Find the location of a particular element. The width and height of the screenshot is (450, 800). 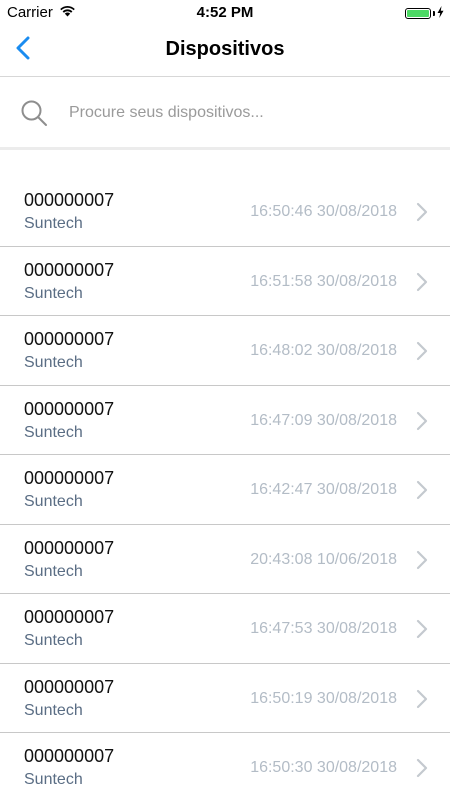

charging-bolt-icon is located at coordinates (440, 13).